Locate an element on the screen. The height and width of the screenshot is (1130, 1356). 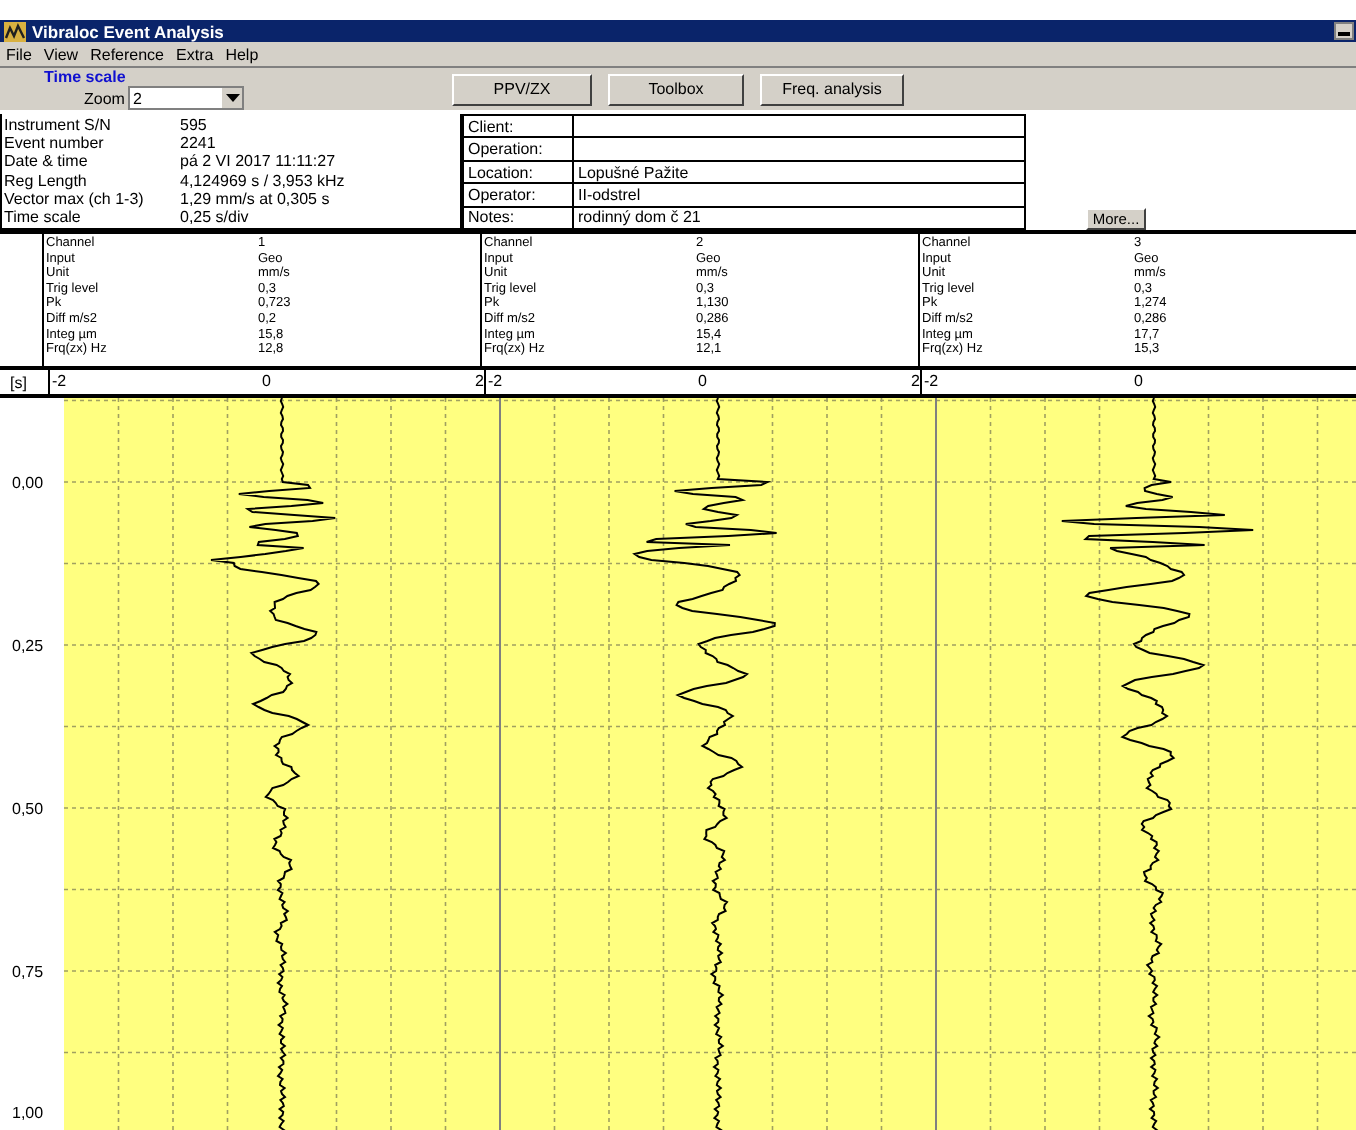
minimize-button is located at coordinates (1344, 31).